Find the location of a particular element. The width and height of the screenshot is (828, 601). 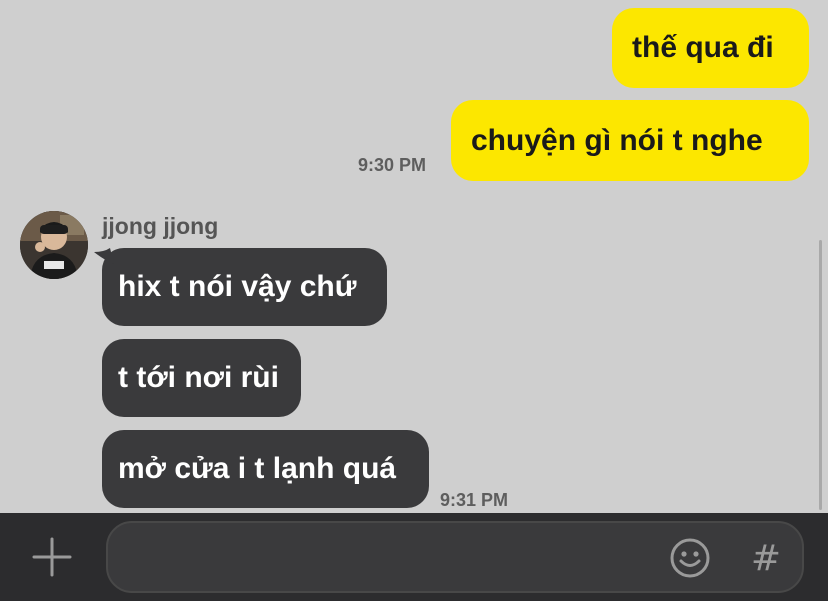

hashtag-button: # is located at coordinates (766, 558).